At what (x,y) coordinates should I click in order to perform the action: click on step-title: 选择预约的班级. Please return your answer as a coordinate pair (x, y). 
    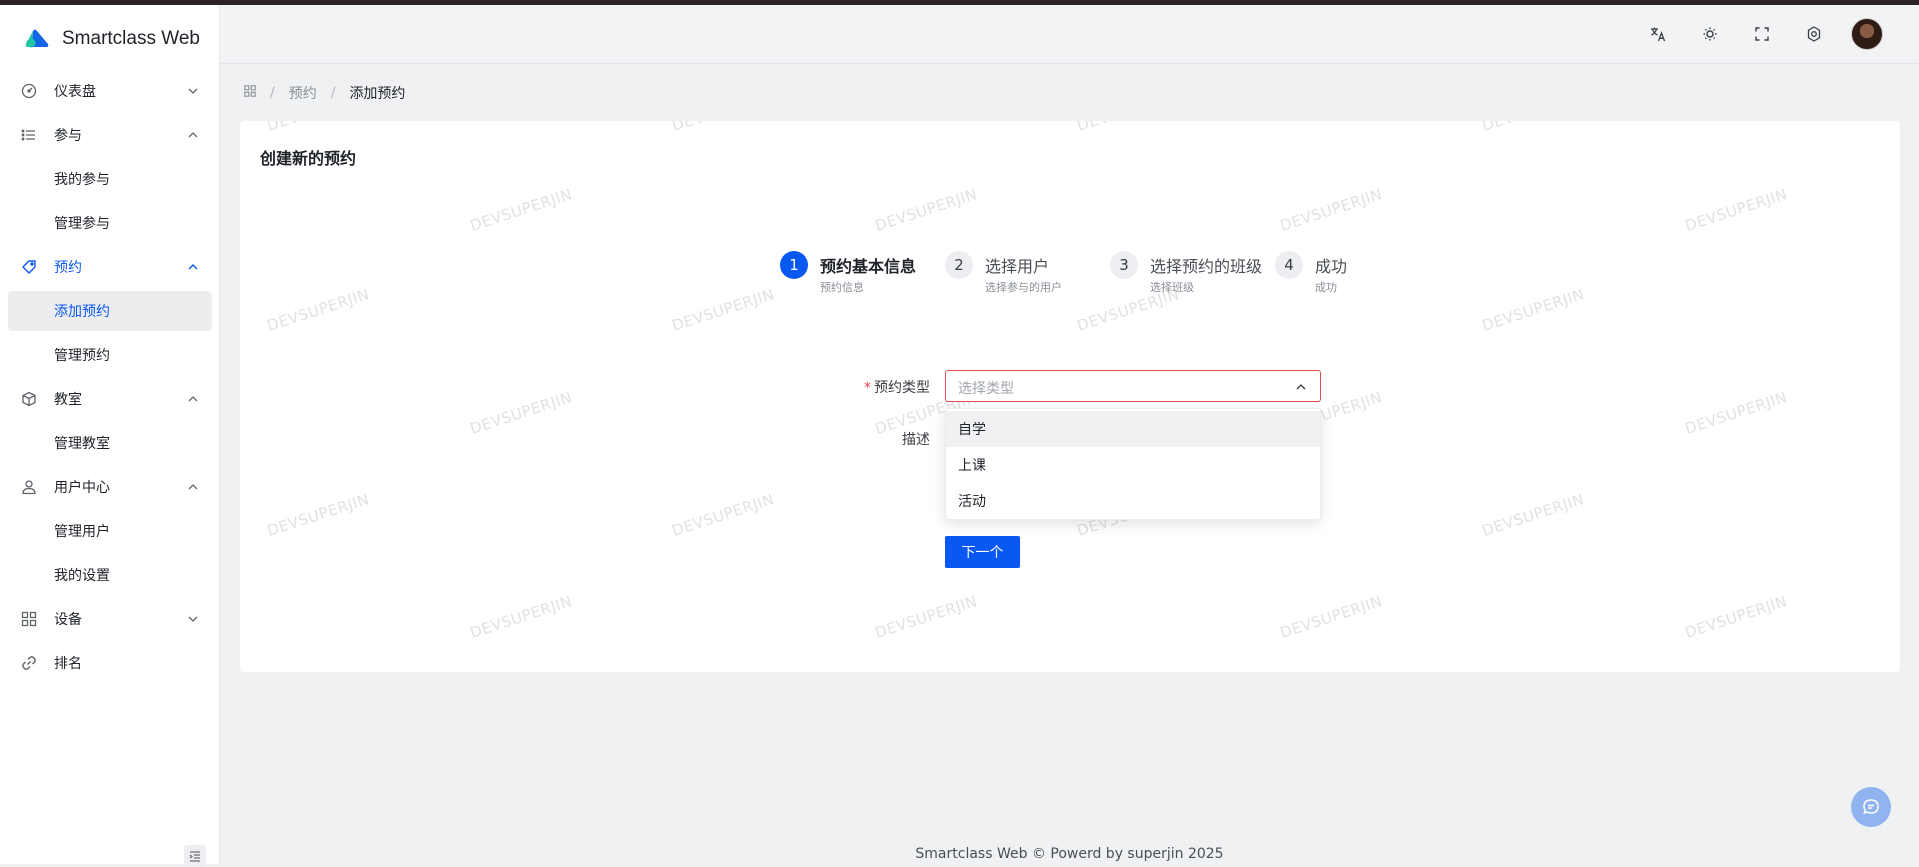
    Looking at the image, I should click on (1206, 266).